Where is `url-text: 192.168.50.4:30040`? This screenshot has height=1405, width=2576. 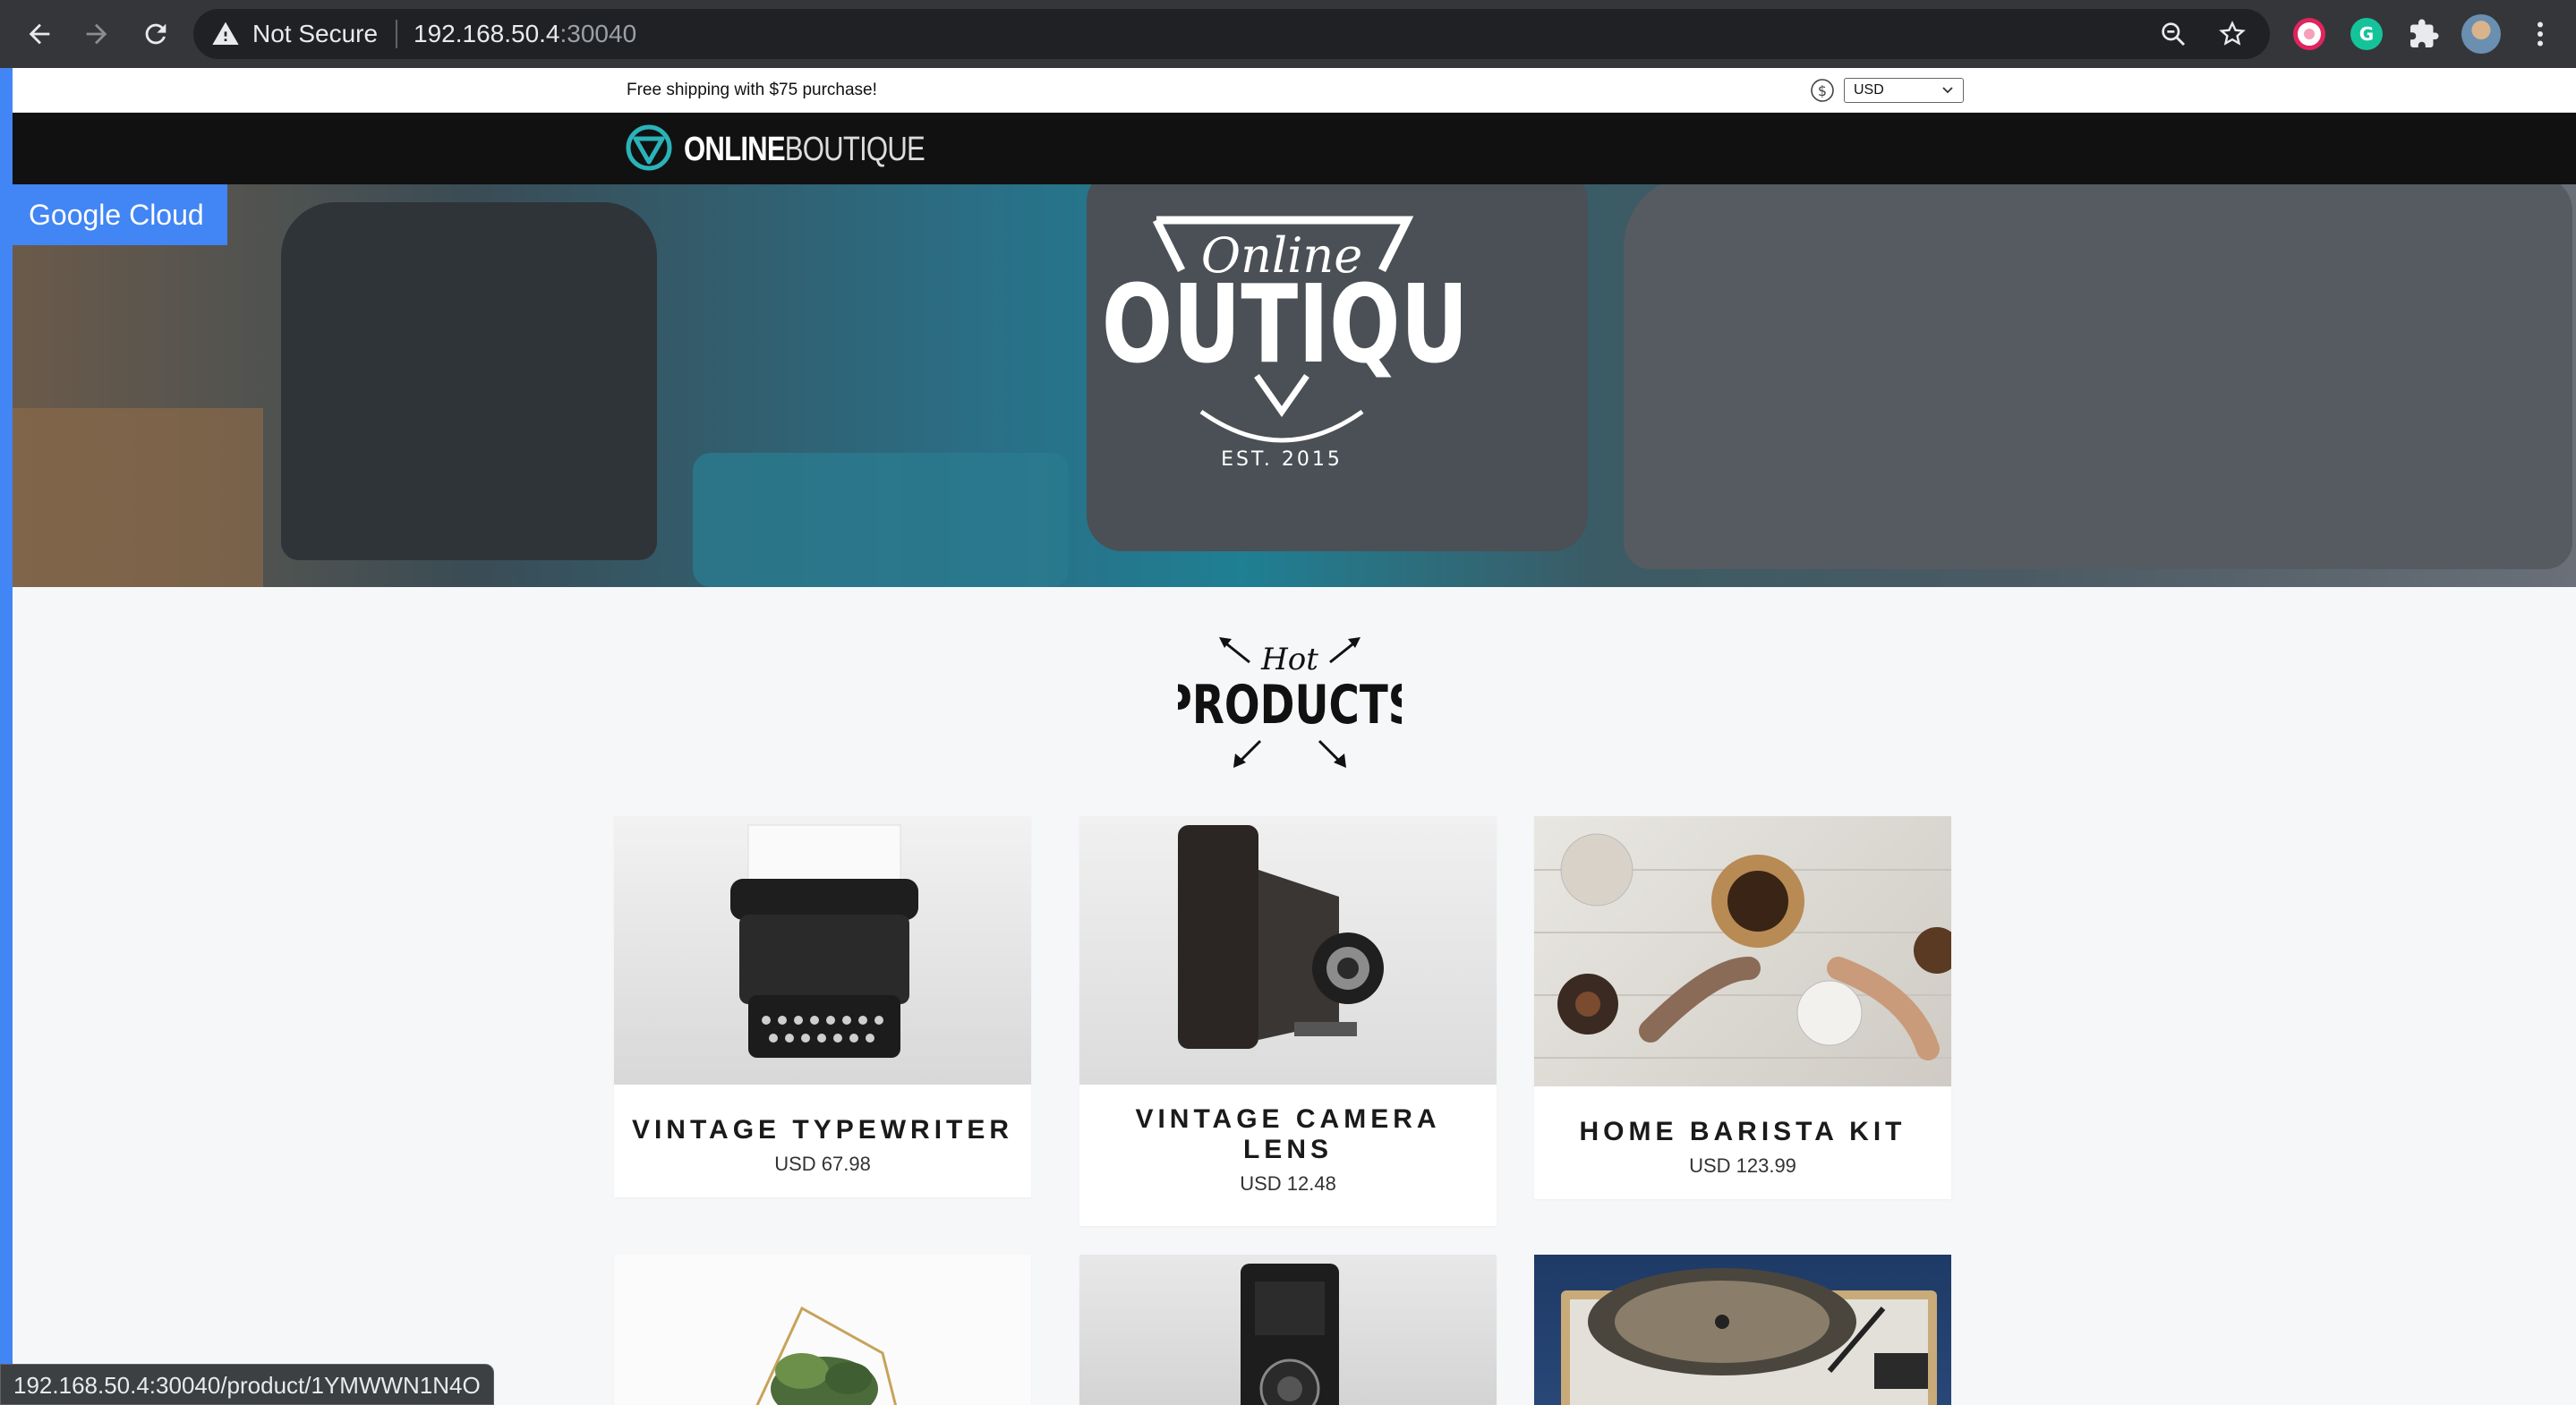
url-text: 192.168.50.4:30040 is located at coordinates (525, 34).